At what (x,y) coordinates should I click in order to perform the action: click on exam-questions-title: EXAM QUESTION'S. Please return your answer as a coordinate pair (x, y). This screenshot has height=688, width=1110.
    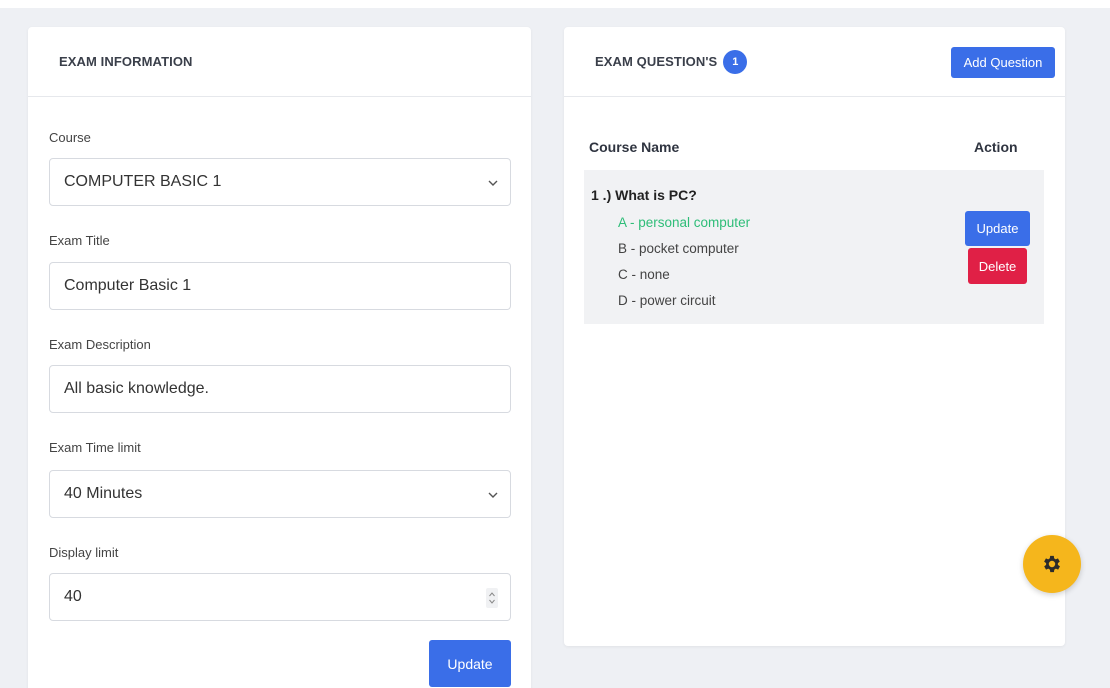
    Looking at the image, I should click on (656, 61).